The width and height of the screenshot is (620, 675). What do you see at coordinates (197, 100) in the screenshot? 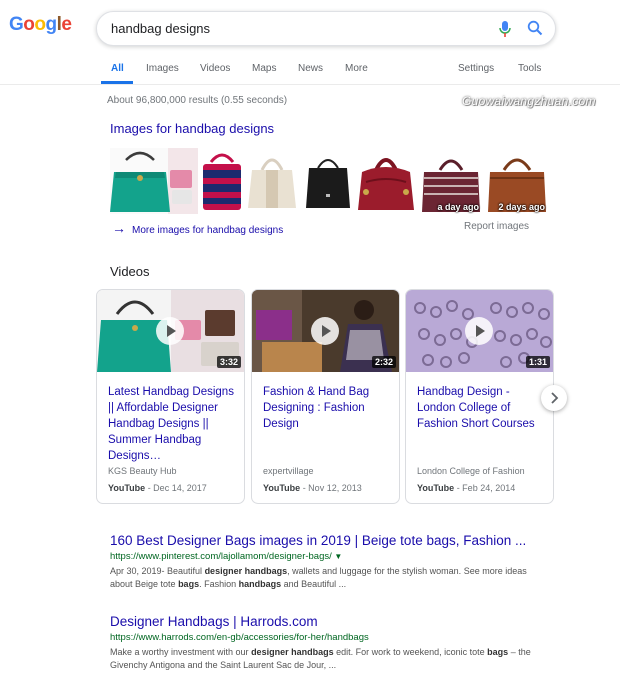
I see `result-stats: About 96,800,000 results (0.55 seconds)` at bounding box center [197, 100].